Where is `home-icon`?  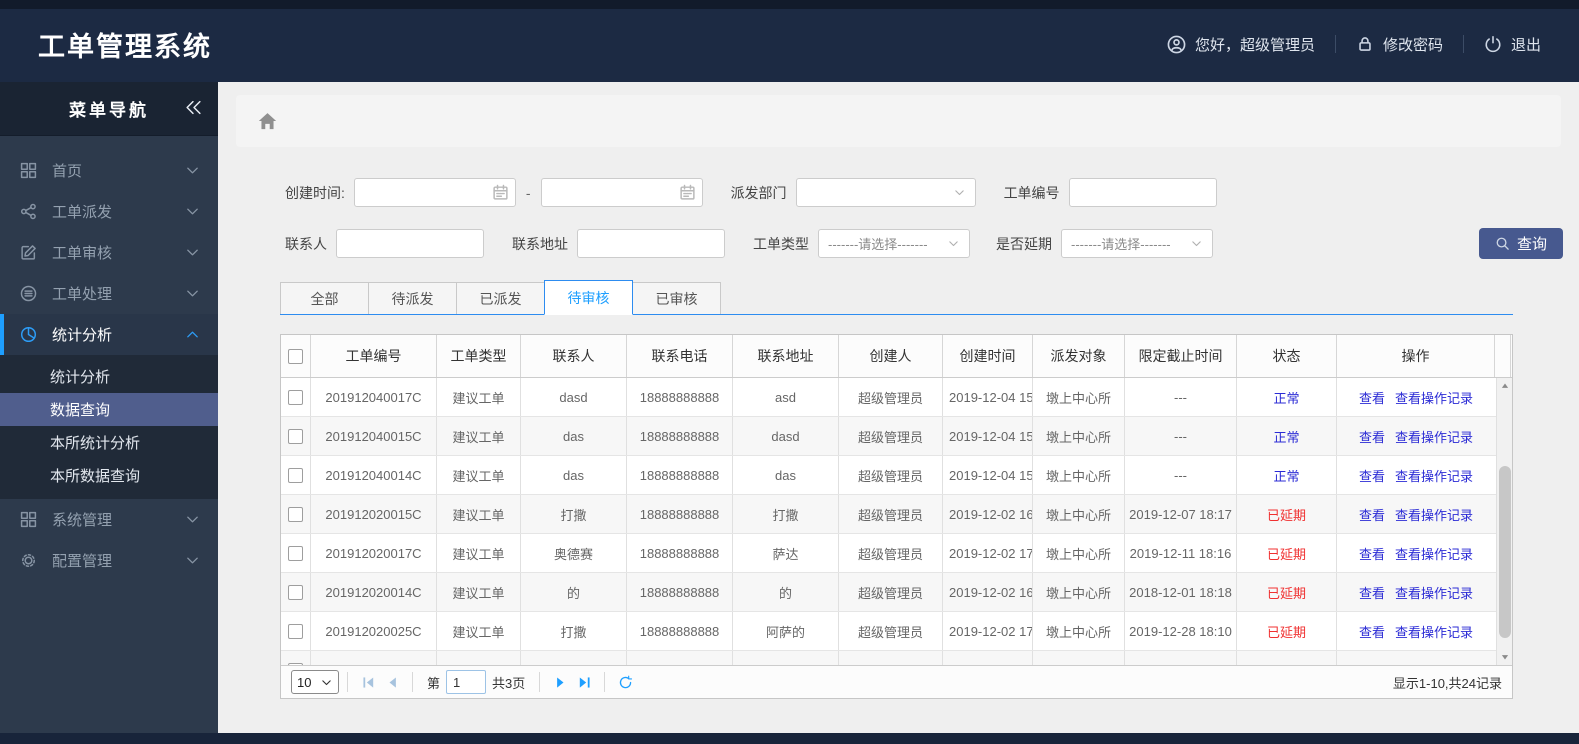 home-icon is located at coordinates (267, 121).